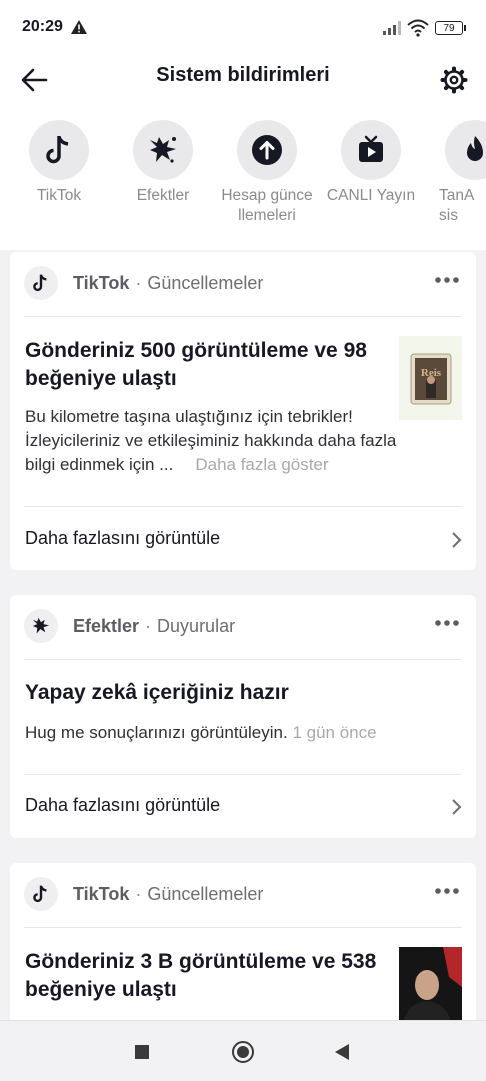 The width and height of the screenshot is (486, 1081). I want to click on post-thumbnail, so click(430, 985).